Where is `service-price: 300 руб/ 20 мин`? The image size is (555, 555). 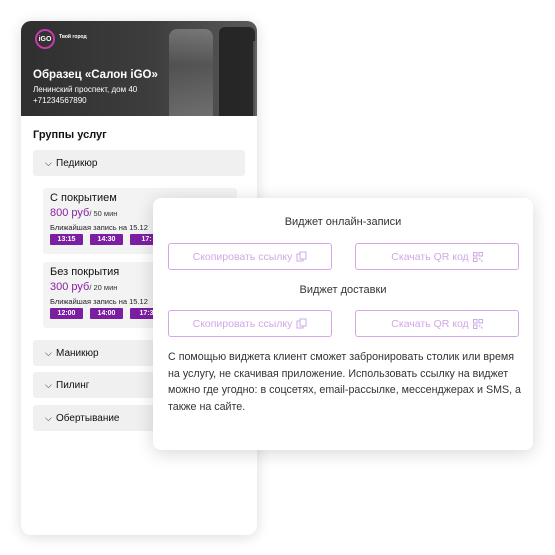
service-price: 300 руб/ 20 мин is located at coordinates (83, 287).